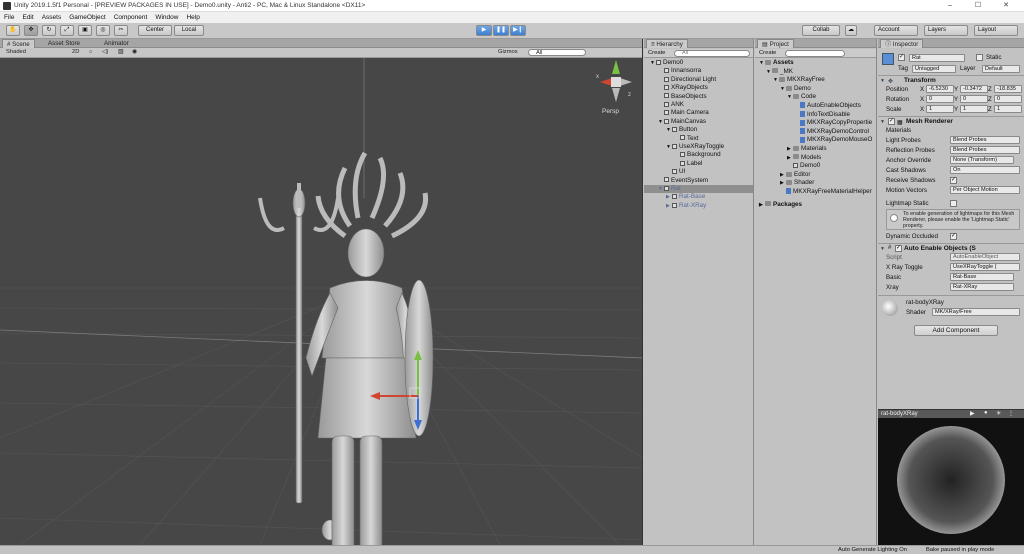 This screenshot has height=554, width=1024. I want to click on project-item: MKXRayCopyPropertie, so click(815, 123).